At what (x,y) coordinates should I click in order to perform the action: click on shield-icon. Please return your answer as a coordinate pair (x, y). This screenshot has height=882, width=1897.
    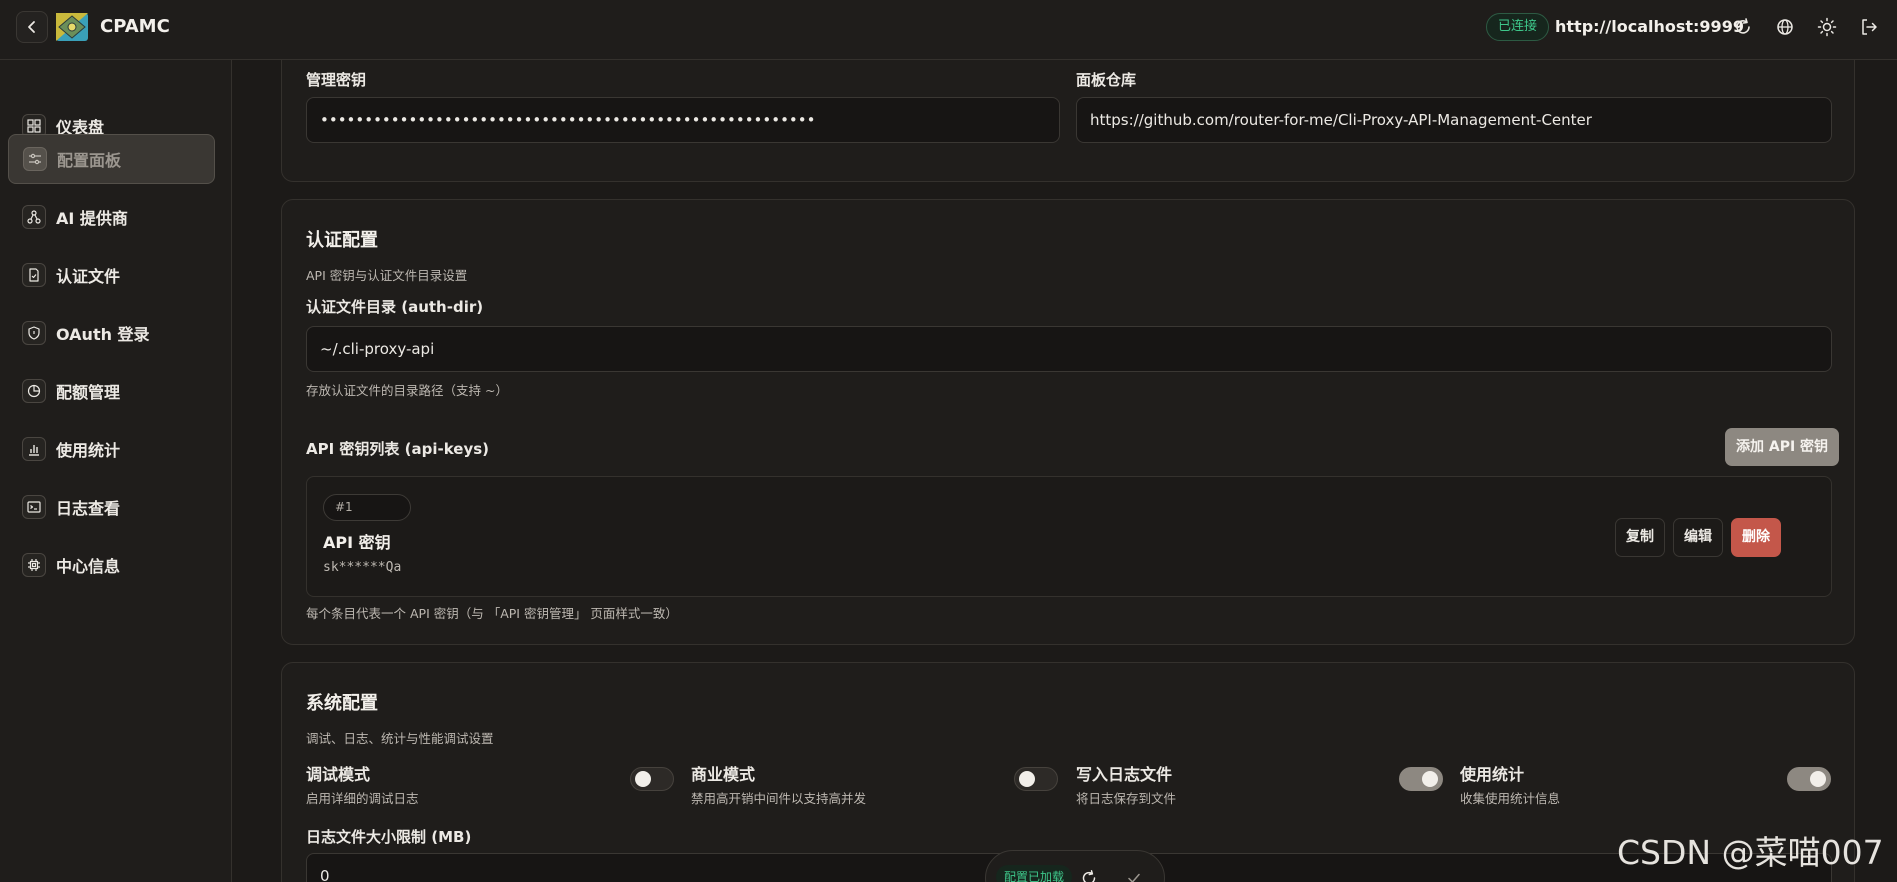
    Looking at the image, I should click on (34, 333).